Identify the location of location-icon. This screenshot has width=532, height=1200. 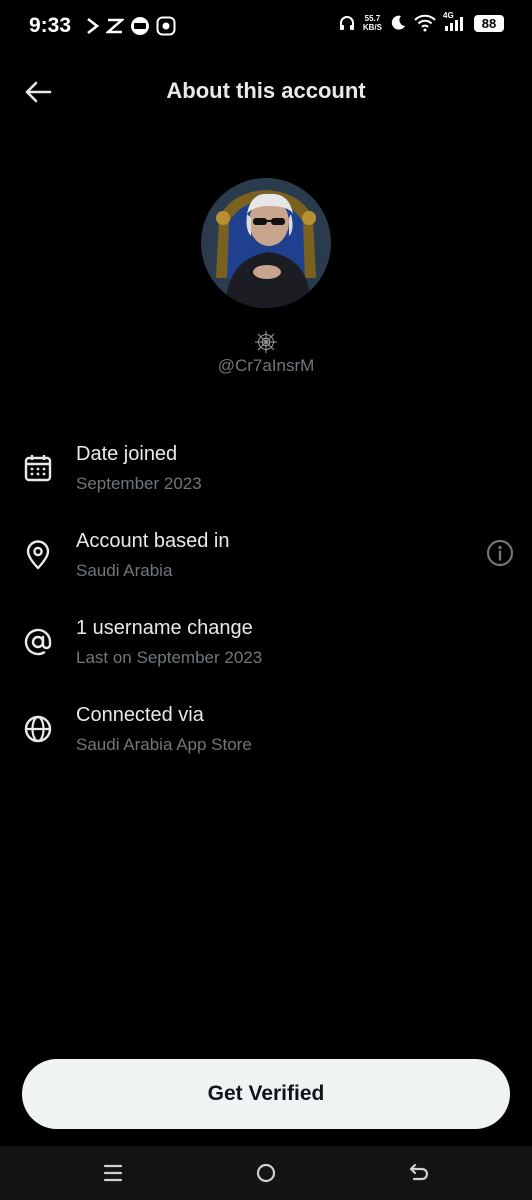
(38, 555).